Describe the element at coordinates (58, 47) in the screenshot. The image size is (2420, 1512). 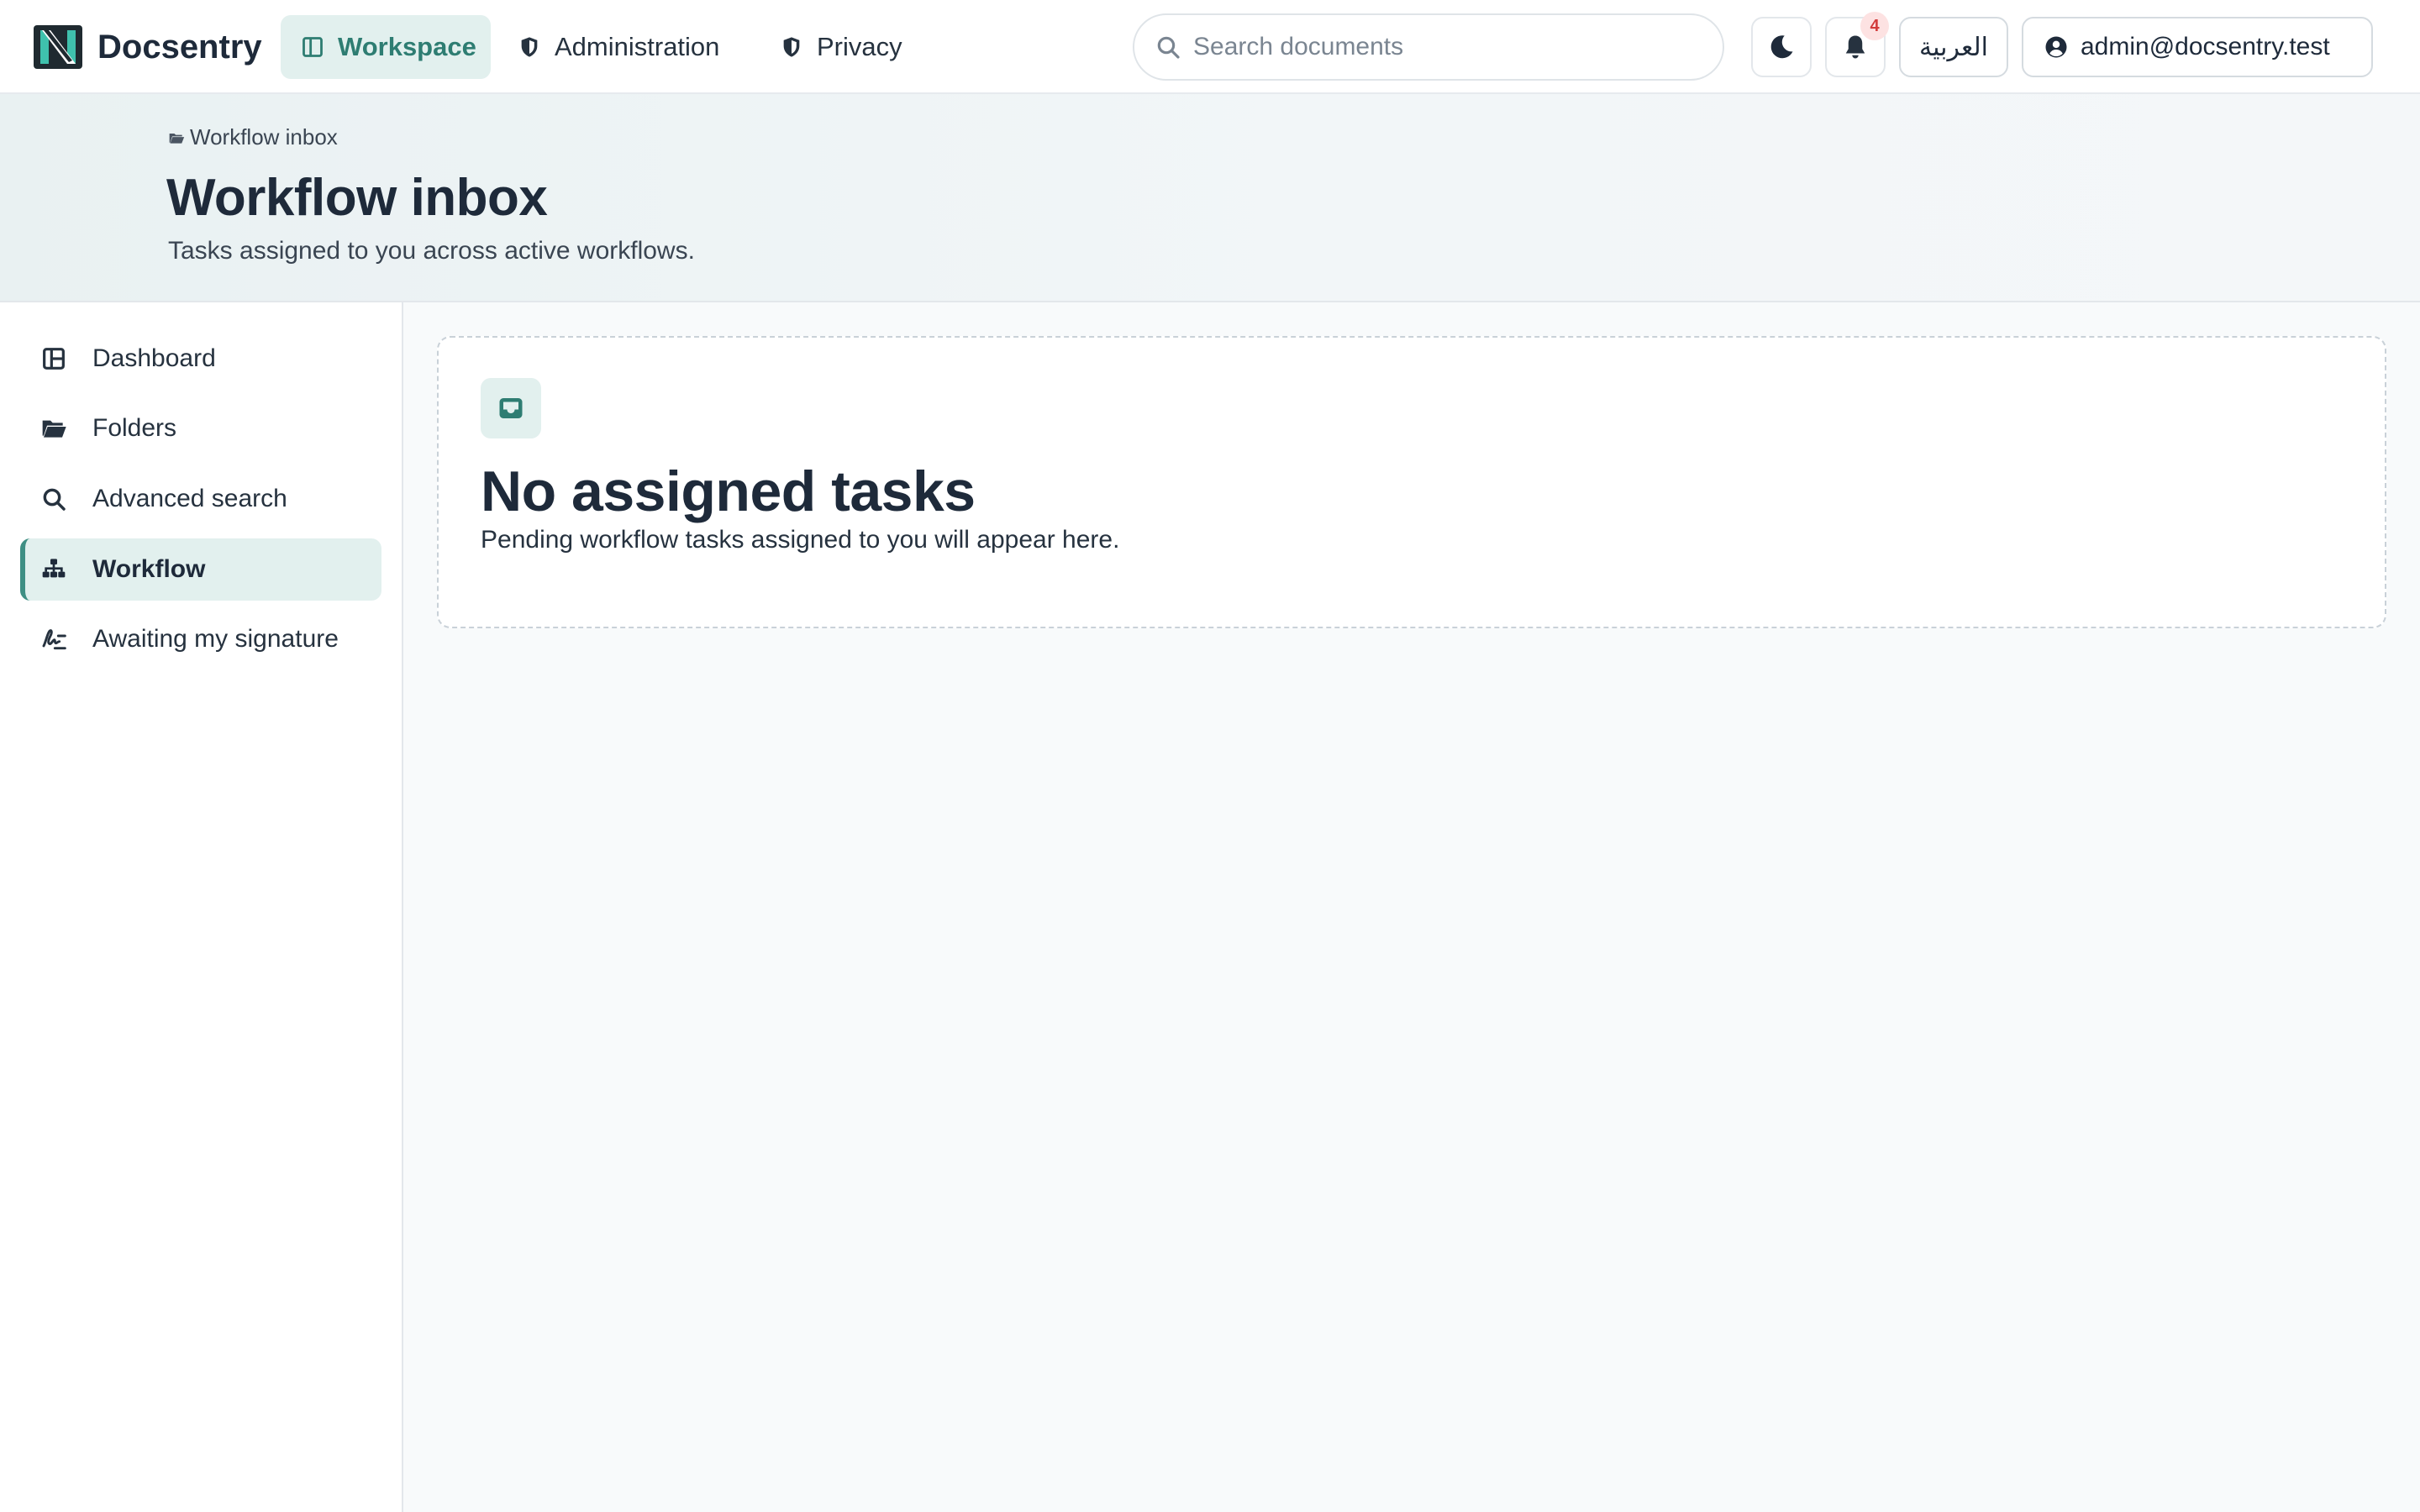
I see `docsentry-logo-icon` at that location.